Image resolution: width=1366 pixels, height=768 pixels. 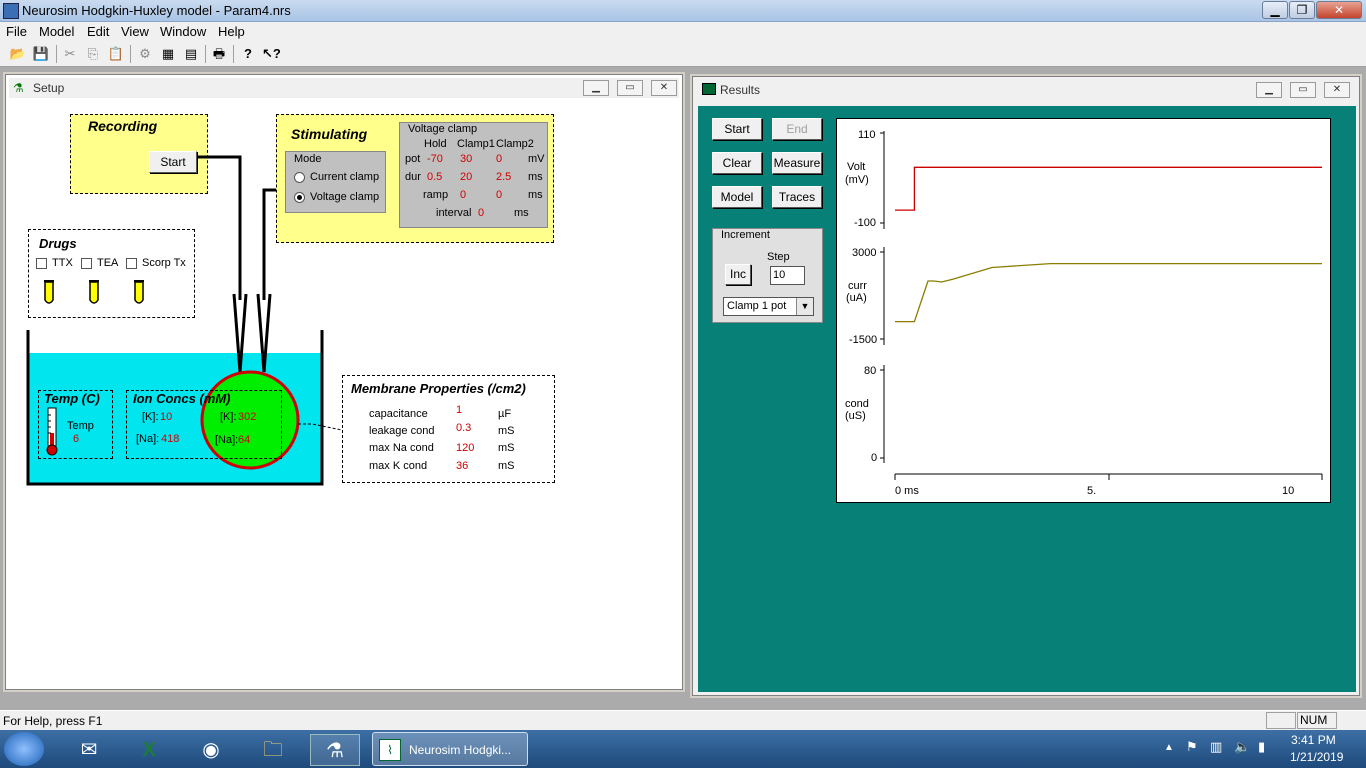 I want to click on increment-group: Increment Step Inc 10 Clamp 1 pot ▼, so click(x=767, y=275).